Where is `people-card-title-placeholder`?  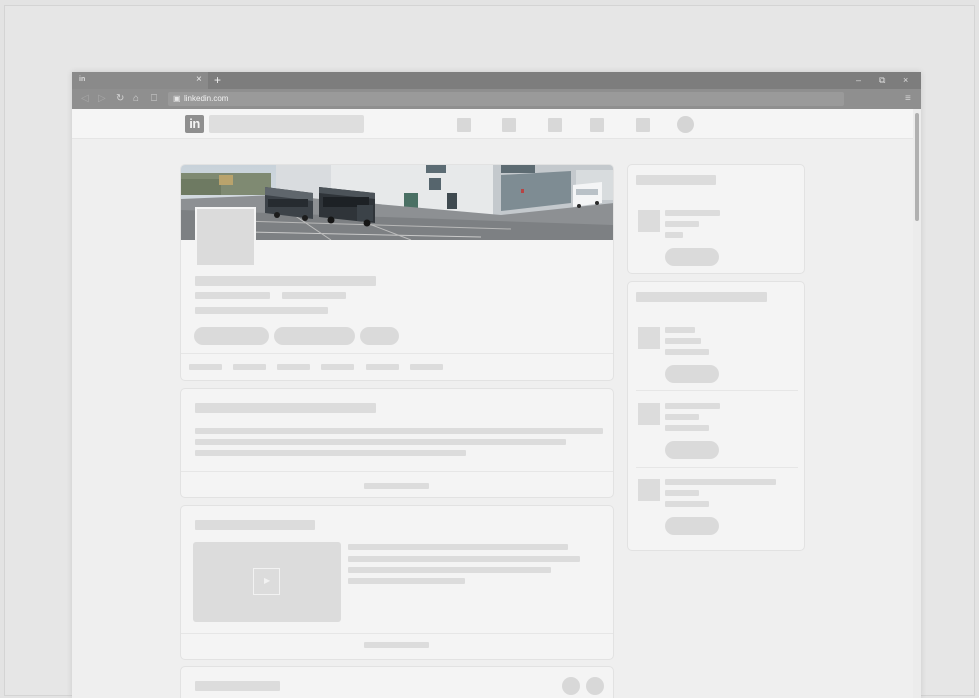
people-card-title-placeholder is located at coordinates (701, 297).